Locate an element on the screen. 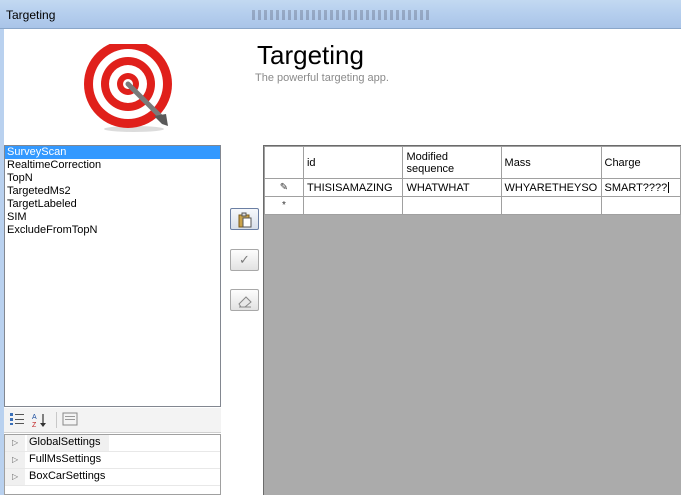 Image resolution: width=681 pixels, height=495 pixels. property-pages-icon is located at coordinates (70, 420).